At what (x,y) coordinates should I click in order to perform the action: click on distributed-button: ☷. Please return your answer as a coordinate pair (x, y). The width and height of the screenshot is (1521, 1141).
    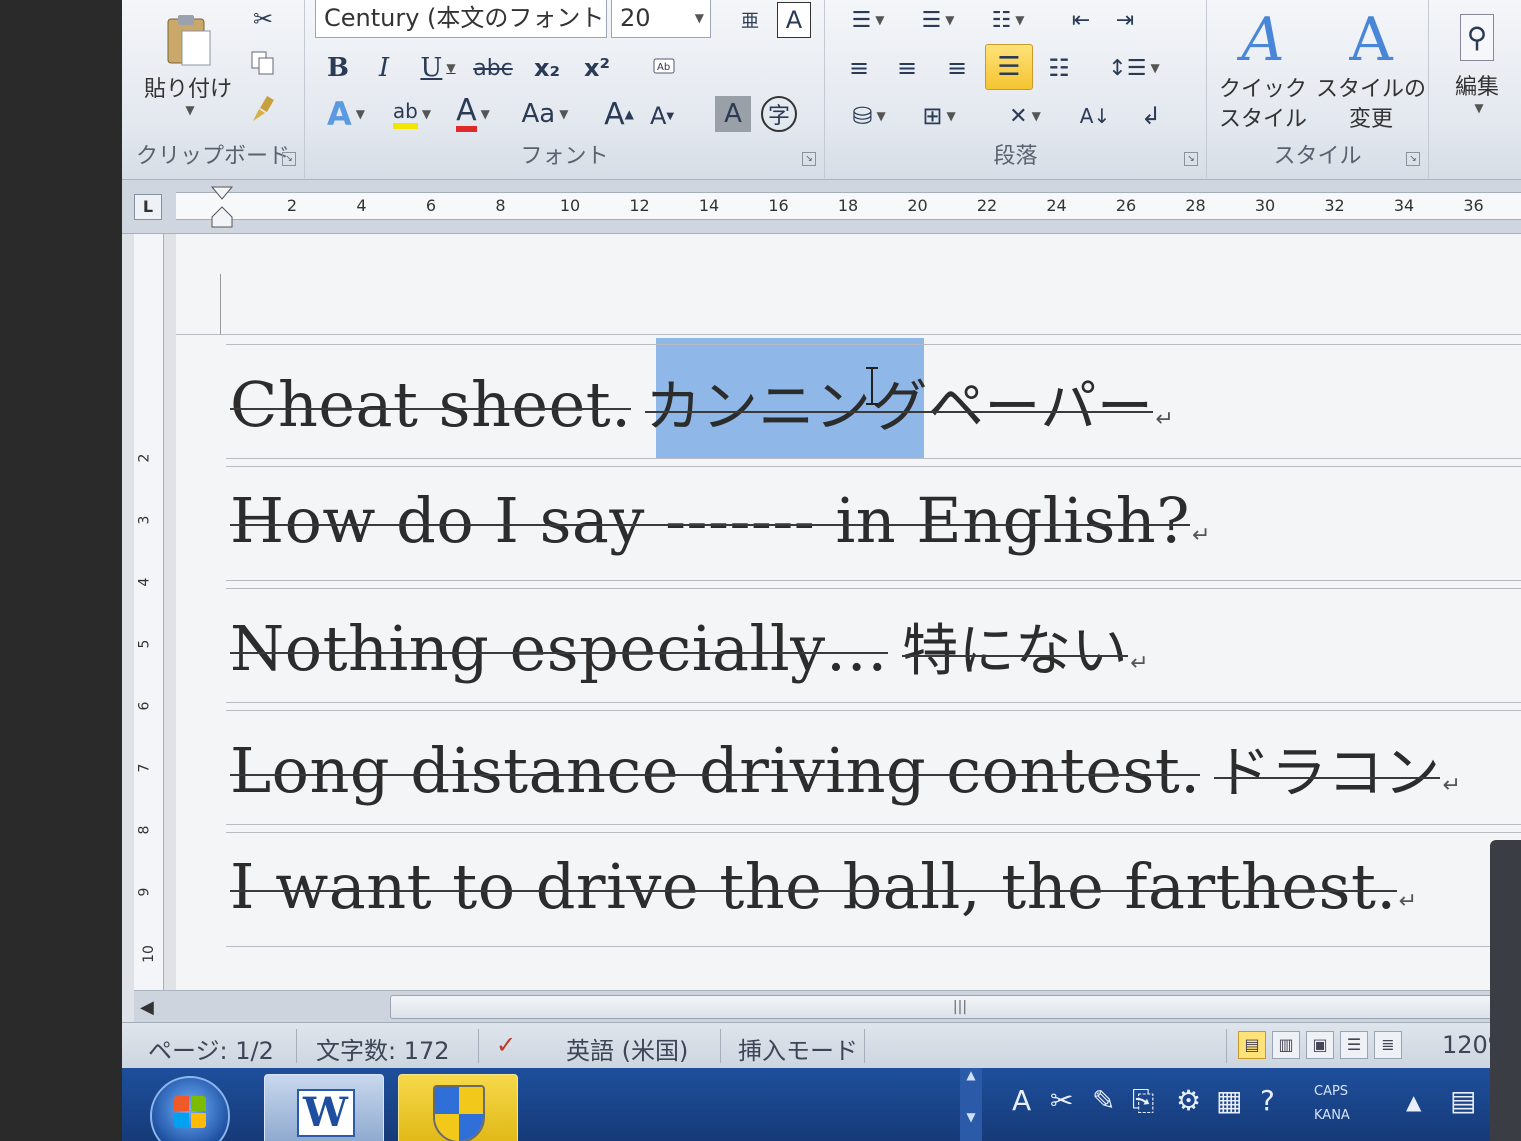
    Looking at the image, I should click on (1059, 68).